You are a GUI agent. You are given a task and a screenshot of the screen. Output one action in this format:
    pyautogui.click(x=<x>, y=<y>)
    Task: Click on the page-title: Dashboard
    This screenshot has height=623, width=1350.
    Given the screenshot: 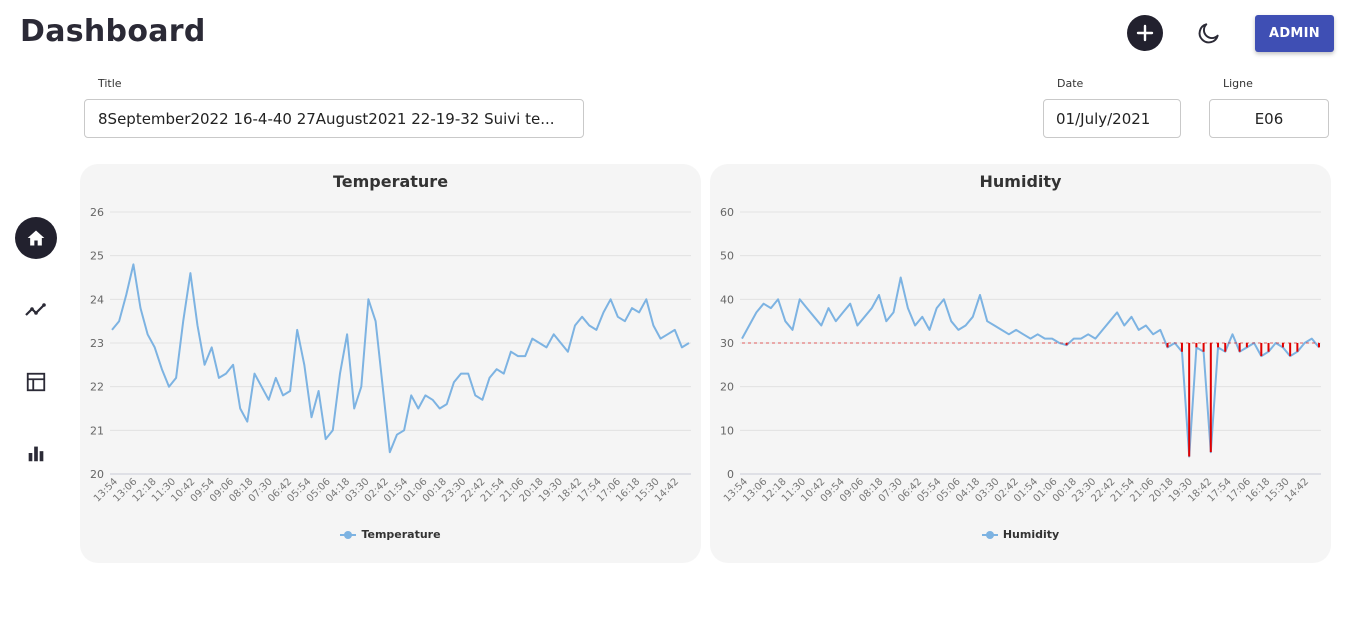 What is the action you would take?
    pyautogui.click(x=113, y=31)
    